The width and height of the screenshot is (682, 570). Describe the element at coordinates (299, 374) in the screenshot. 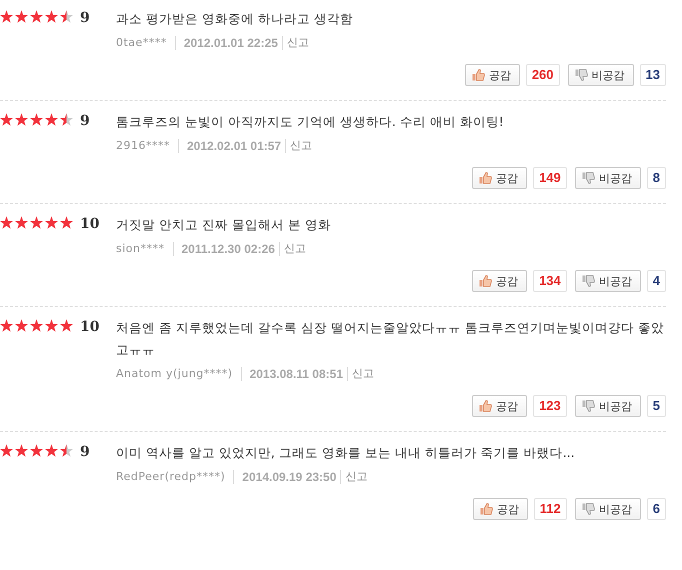

I see `review-date: 2013.08.11 08:51` at that location.